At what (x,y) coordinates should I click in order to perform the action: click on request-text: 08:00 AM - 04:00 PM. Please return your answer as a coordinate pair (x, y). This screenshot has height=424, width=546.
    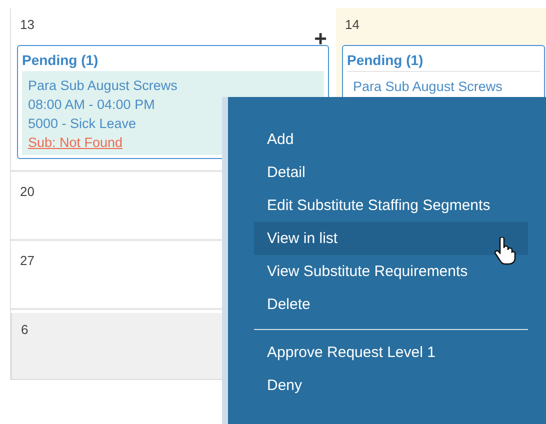
    Looking at the image, I should click on (91, 105).